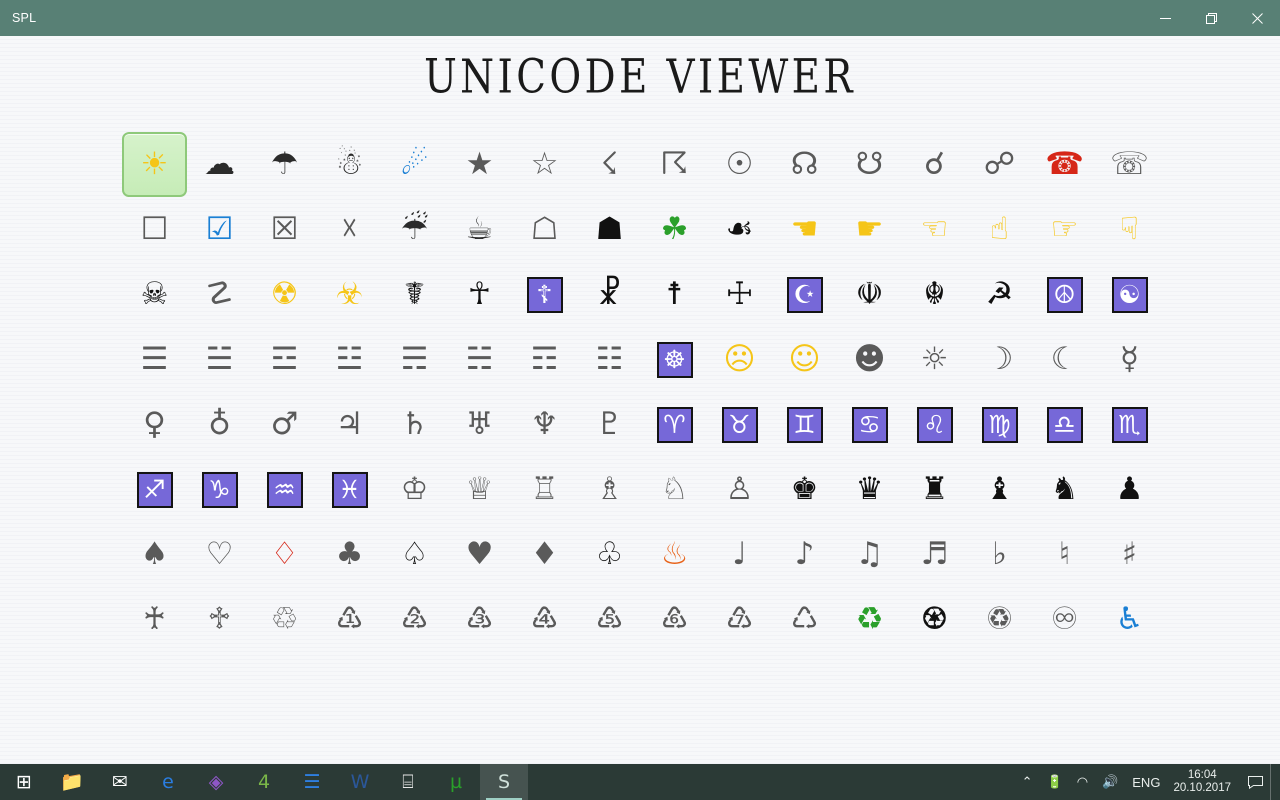 The width and height of the screenshot is (1280, 800). What do you see at coordinates (154, 619) in the screenshot?
I see `glyph-cell-west-syriac-cross: ♰` at bounding box center [154, 619].